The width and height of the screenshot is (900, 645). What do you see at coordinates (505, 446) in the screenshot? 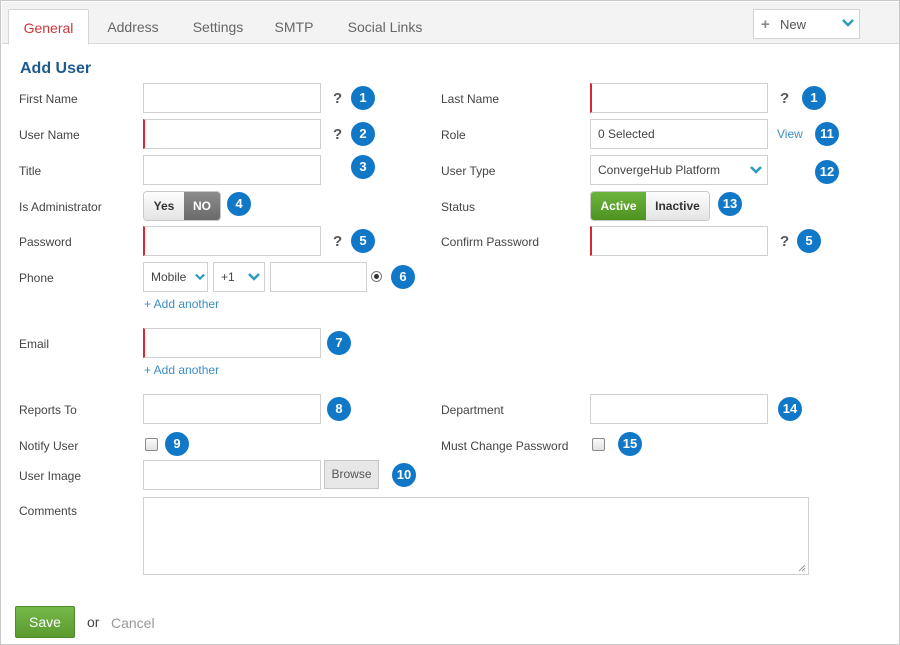
I see `must-change-password-label: Must Change Password` at bounding box center [505, 446].